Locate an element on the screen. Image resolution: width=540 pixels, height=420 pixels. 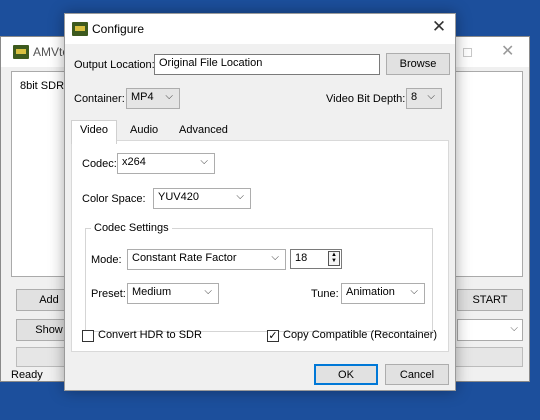
crf-value: 18 is located at coordinates (301, 258).